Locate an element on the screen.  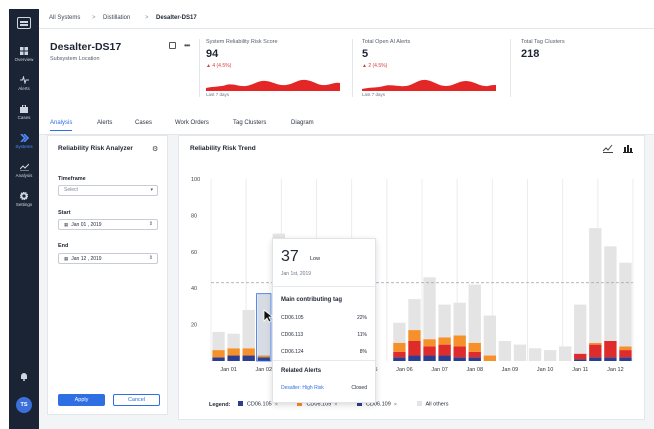
nav-item-systems: Systems is located at coordinates (24, 141).